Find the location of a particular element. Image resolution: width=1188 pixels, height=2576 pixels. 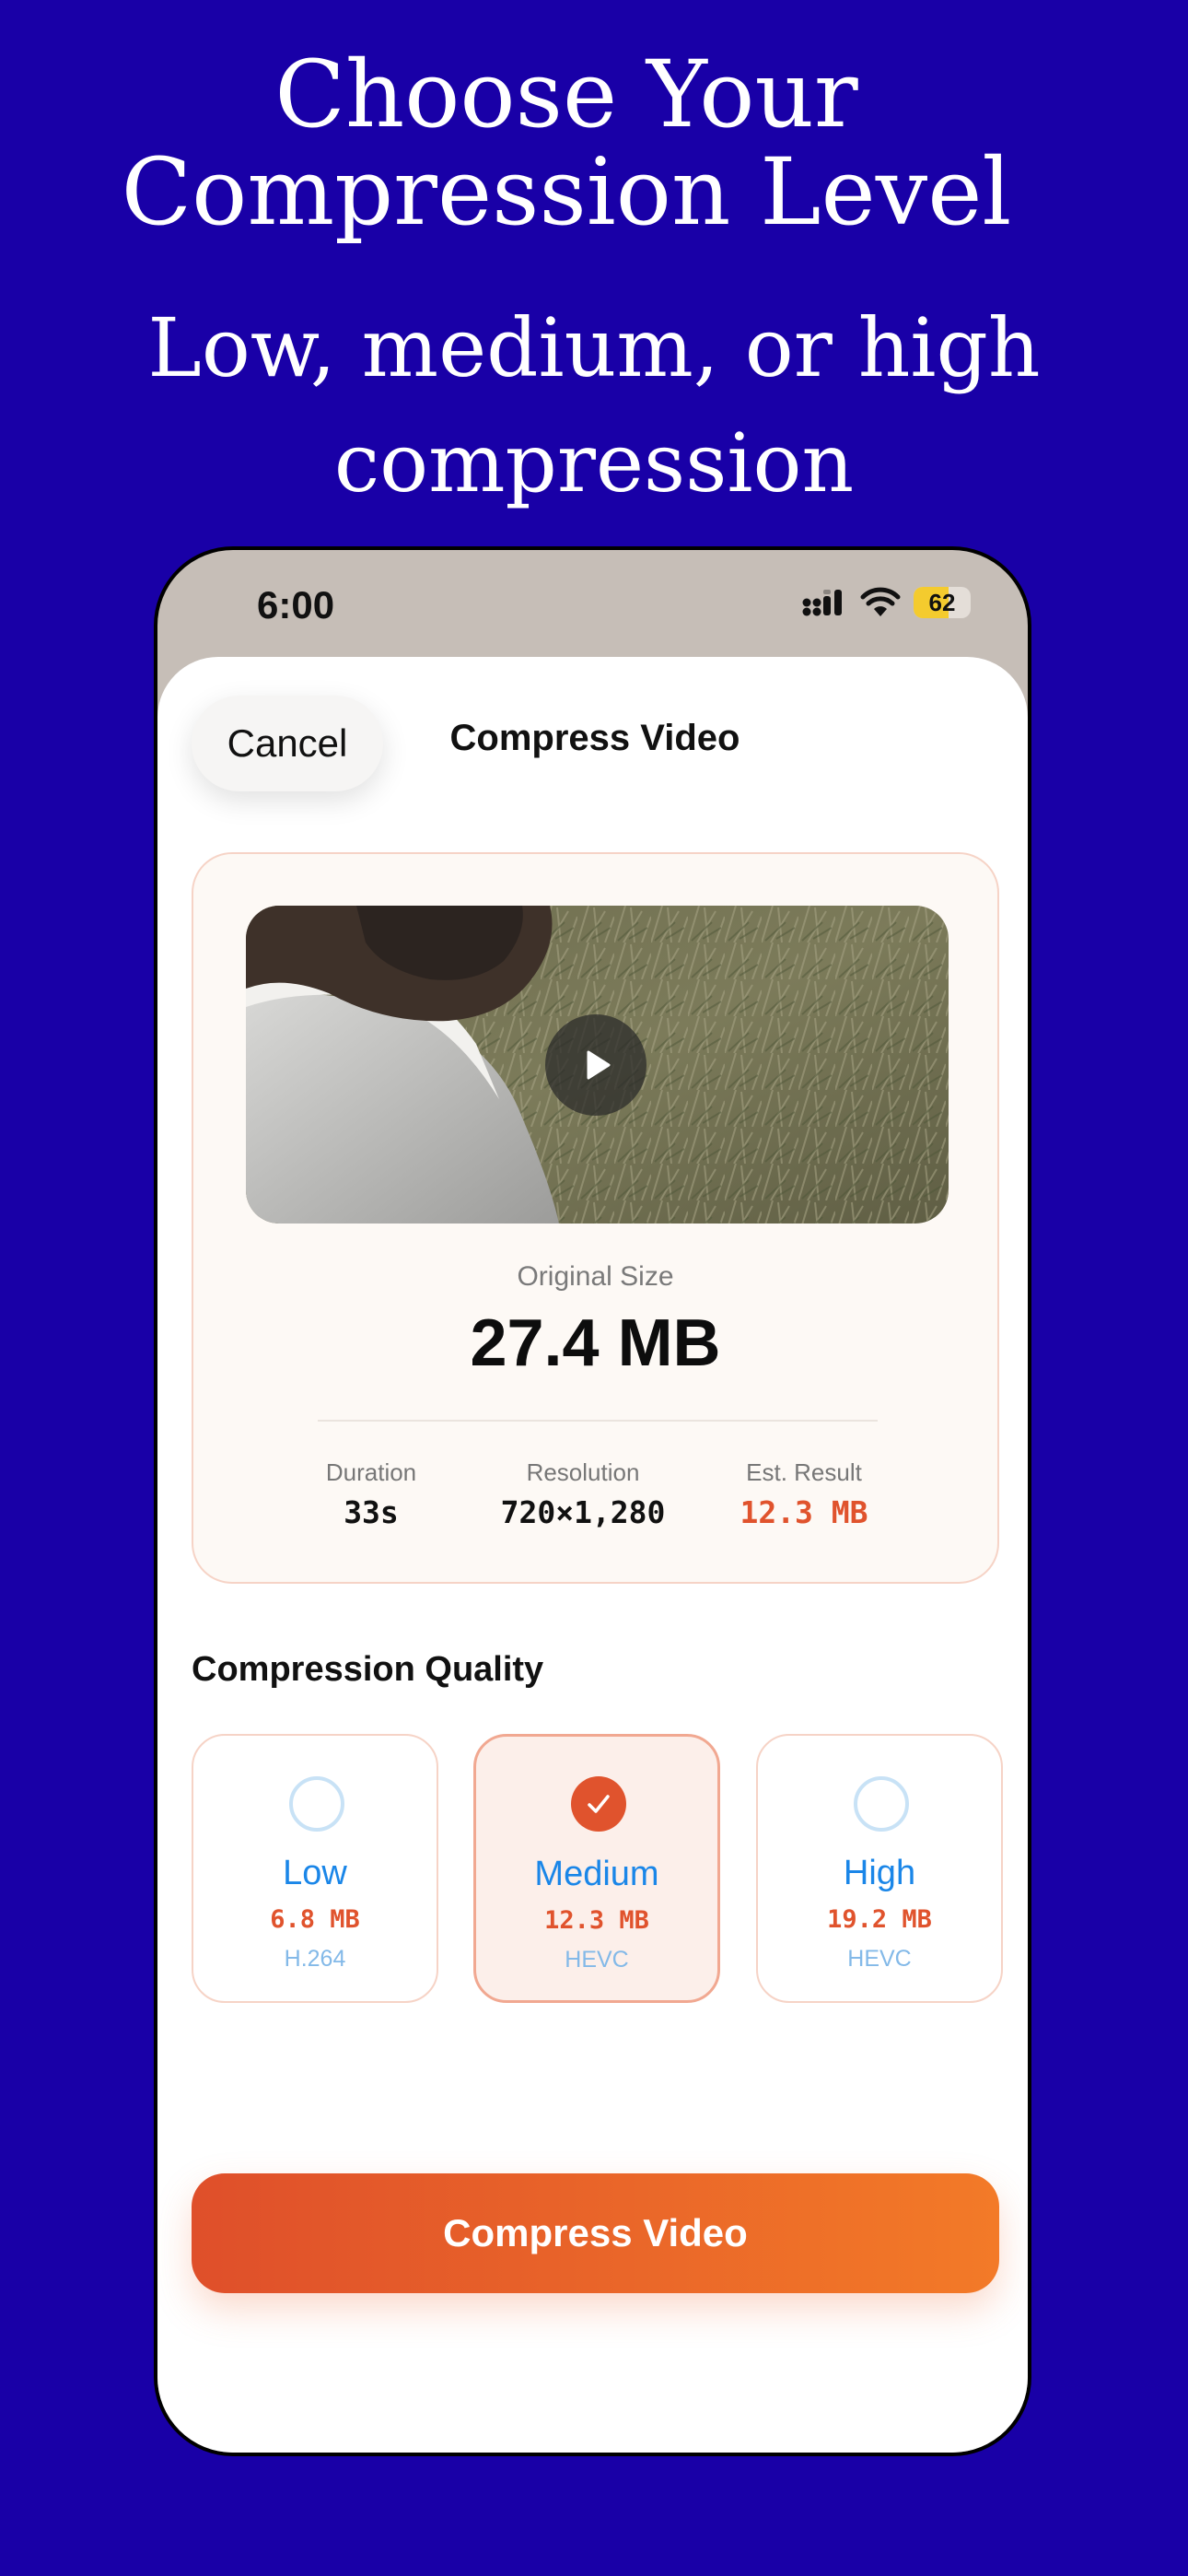

option-size: 6.8 MB is located at coordinates (315, 1920).